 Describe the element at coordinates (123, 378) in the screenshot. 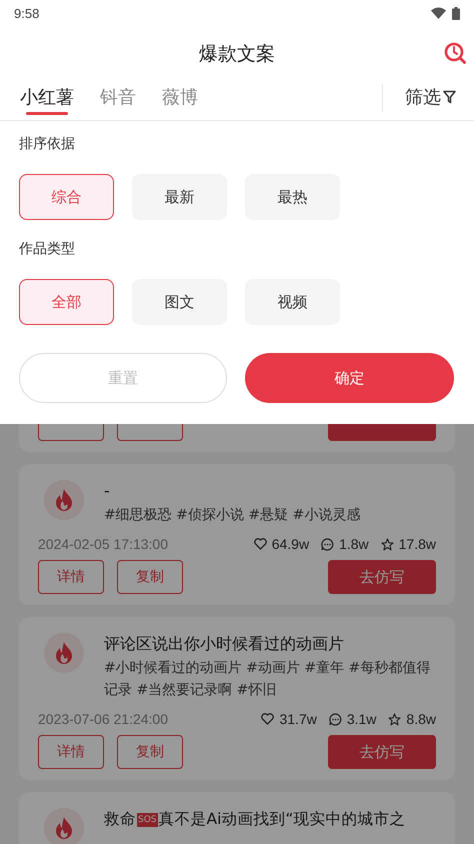

I see `reset-button: 重置` at that location.